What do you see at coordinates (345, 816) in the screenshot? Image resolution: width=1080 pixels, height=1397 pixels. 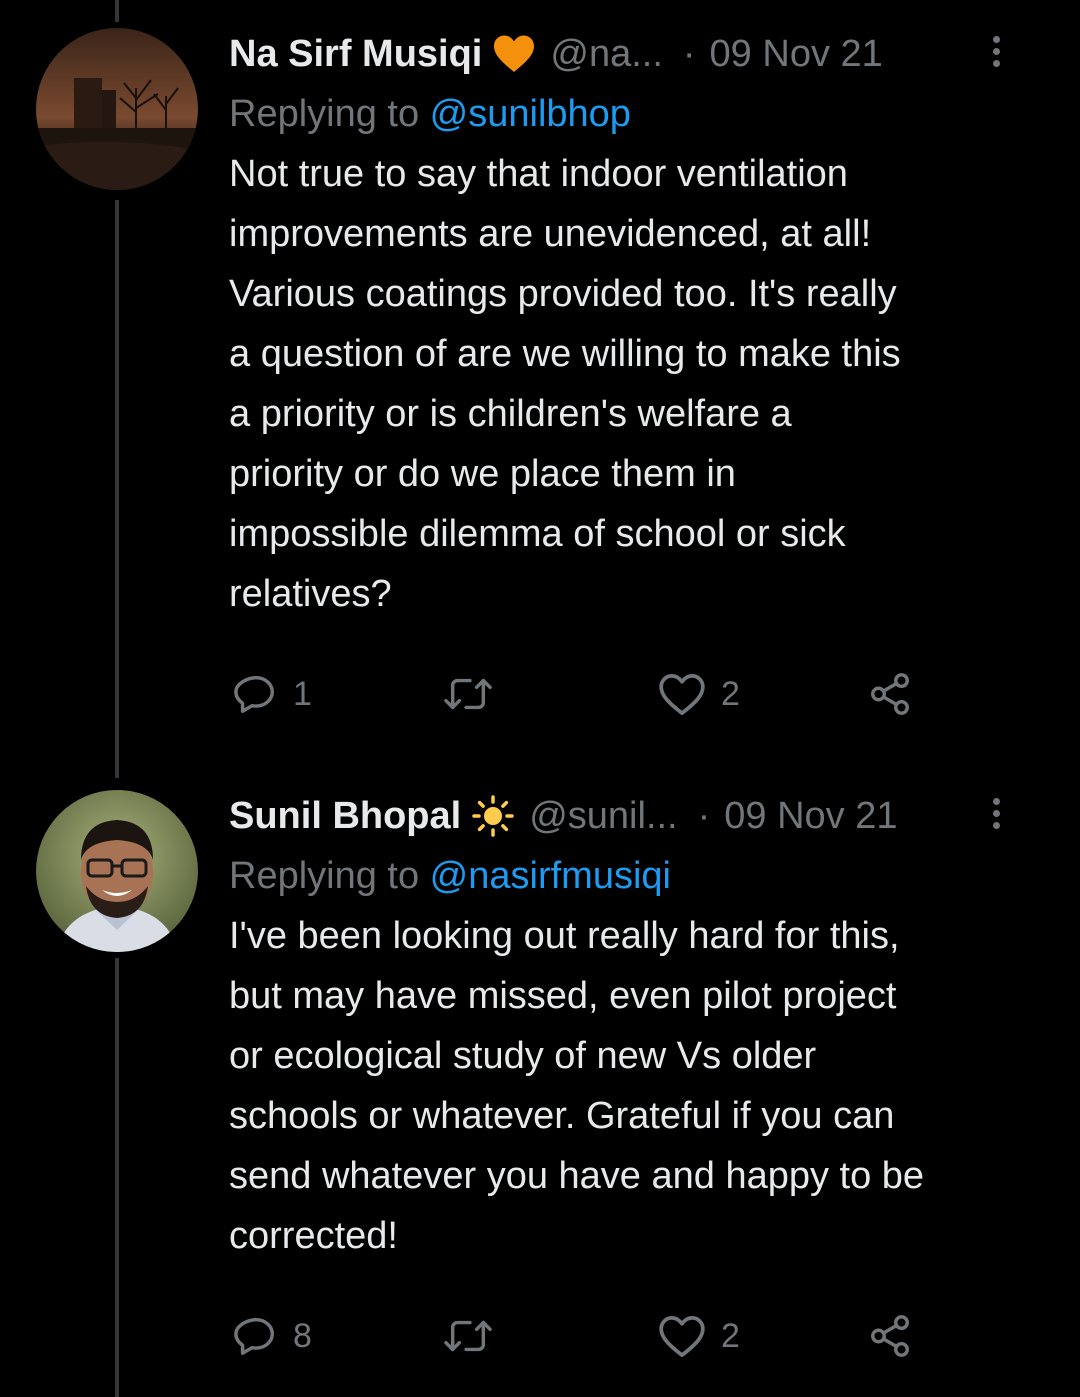 I see `display-name: Sunil Bhopal` at bounding box center [345, 816].